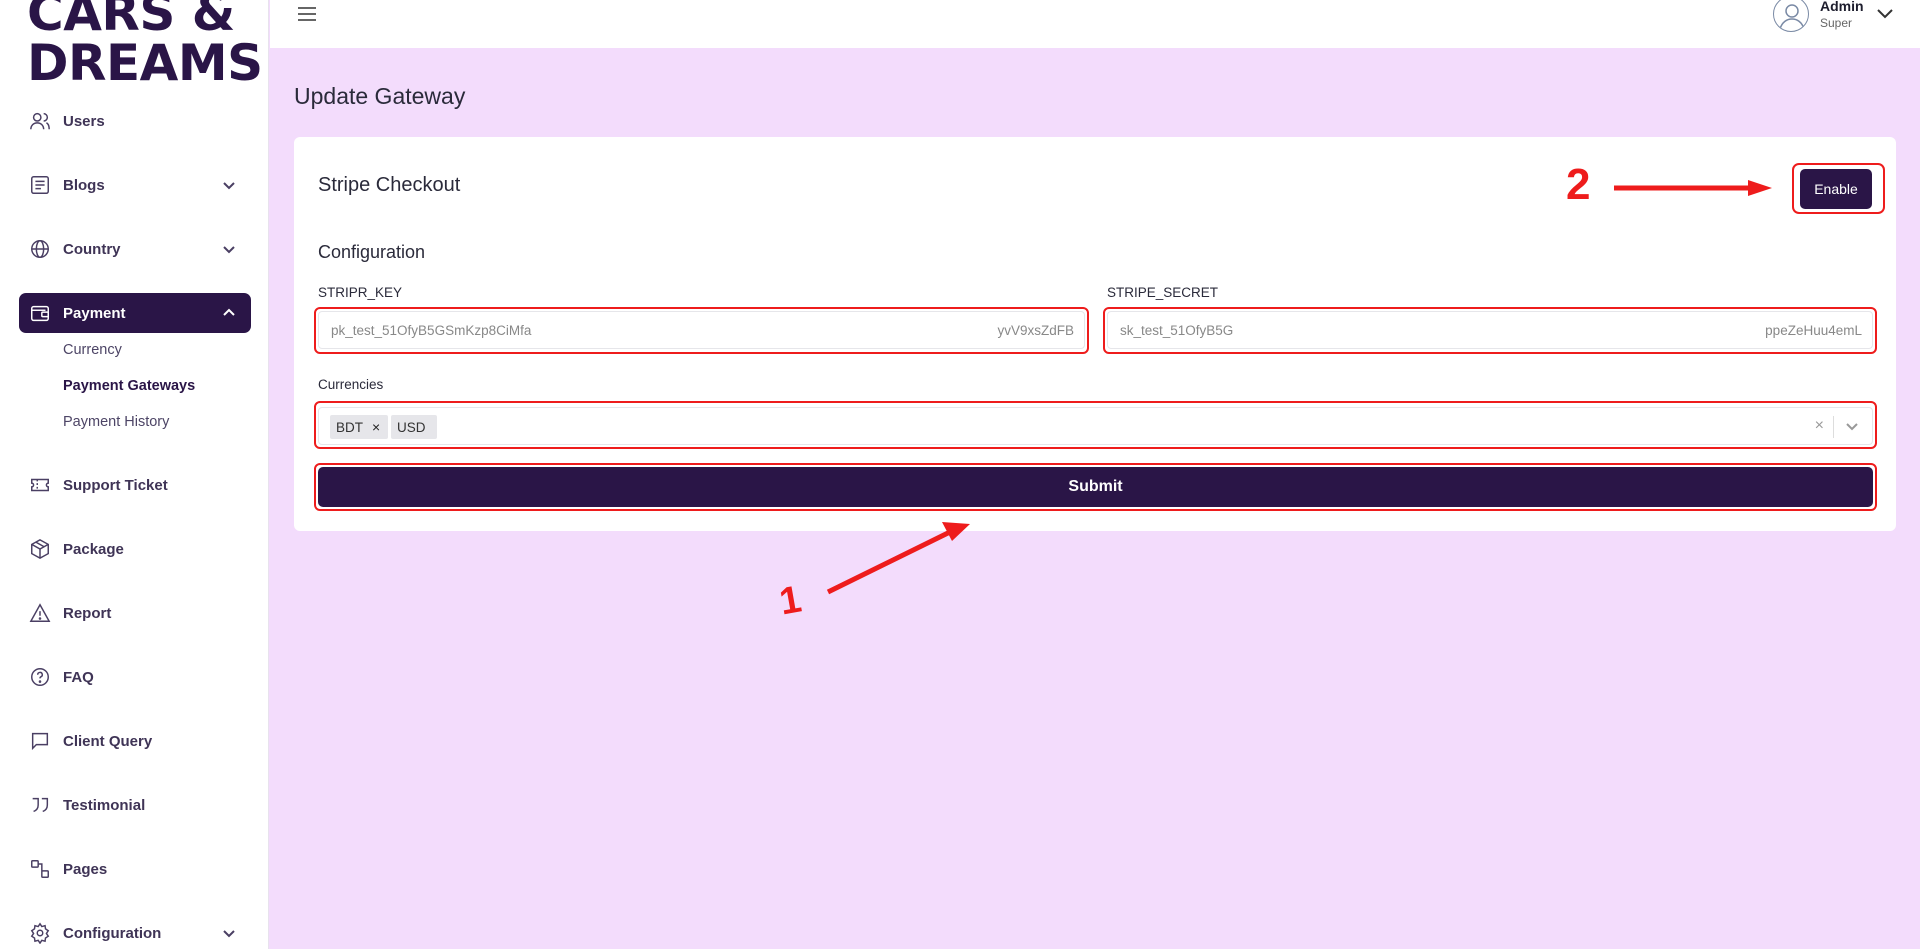  I want to click on avatar, so click(1791, 16).